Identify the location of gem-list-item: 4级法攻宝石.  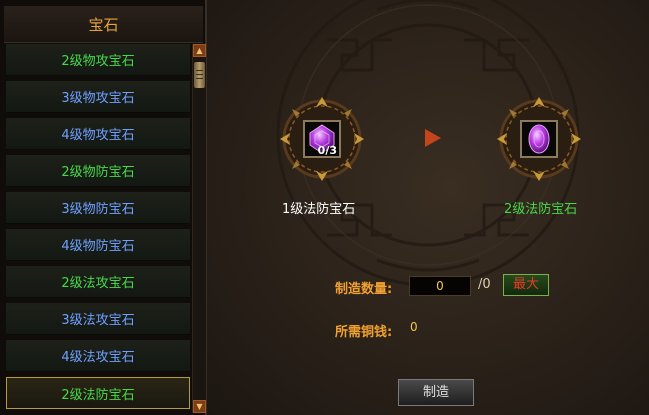
(98, 356).